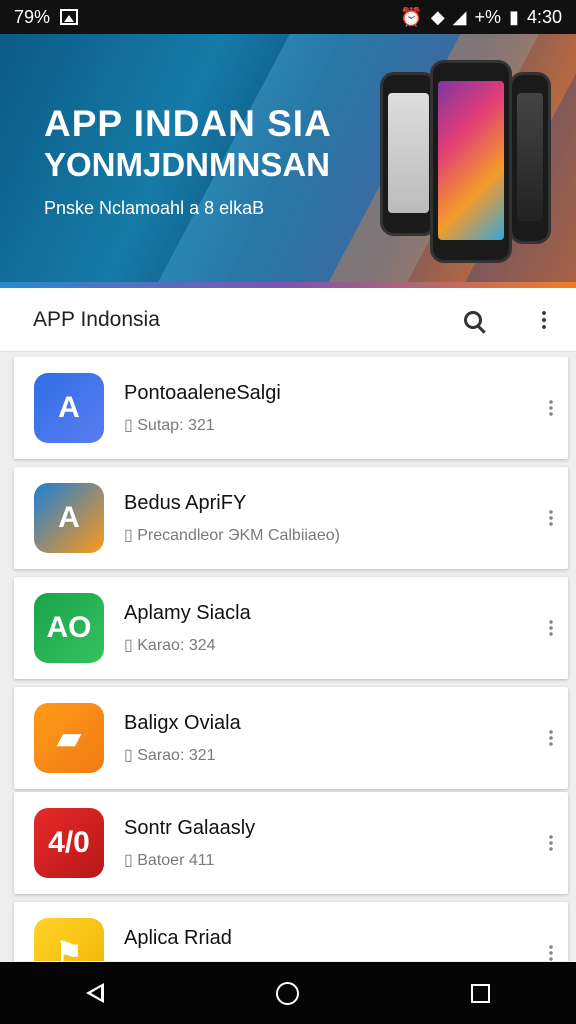 The width and height of the screenshot is (576, 1024). Describe the element at coordinates (69, 738) in the screenshot. I see `app-icon: ▰` at that location.